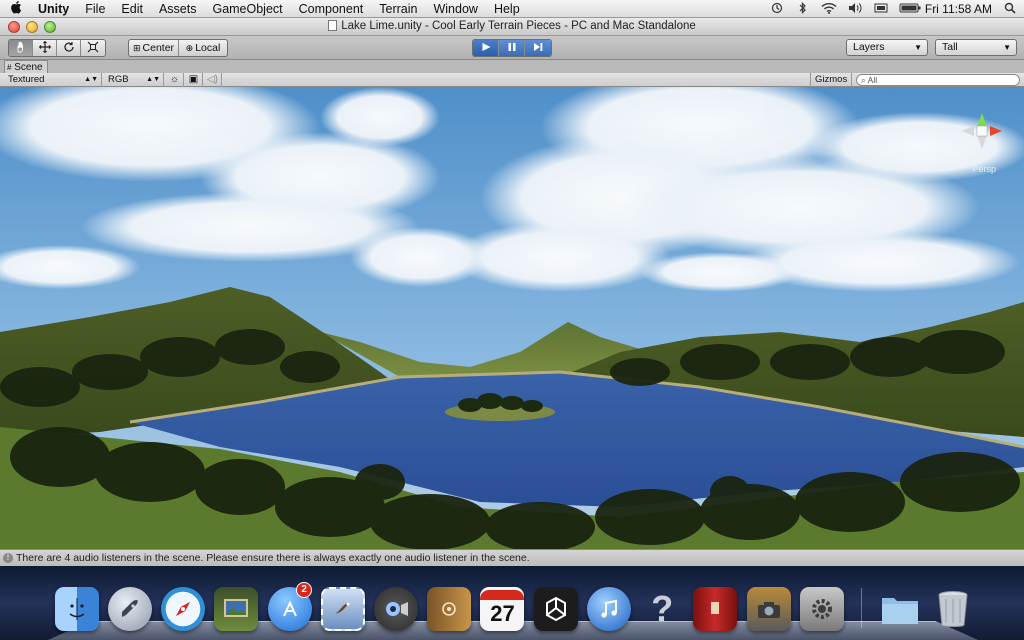 The image size is (1024, 640). I want to click on pivot-center-button: ⊞ Center, so click(154, 48).